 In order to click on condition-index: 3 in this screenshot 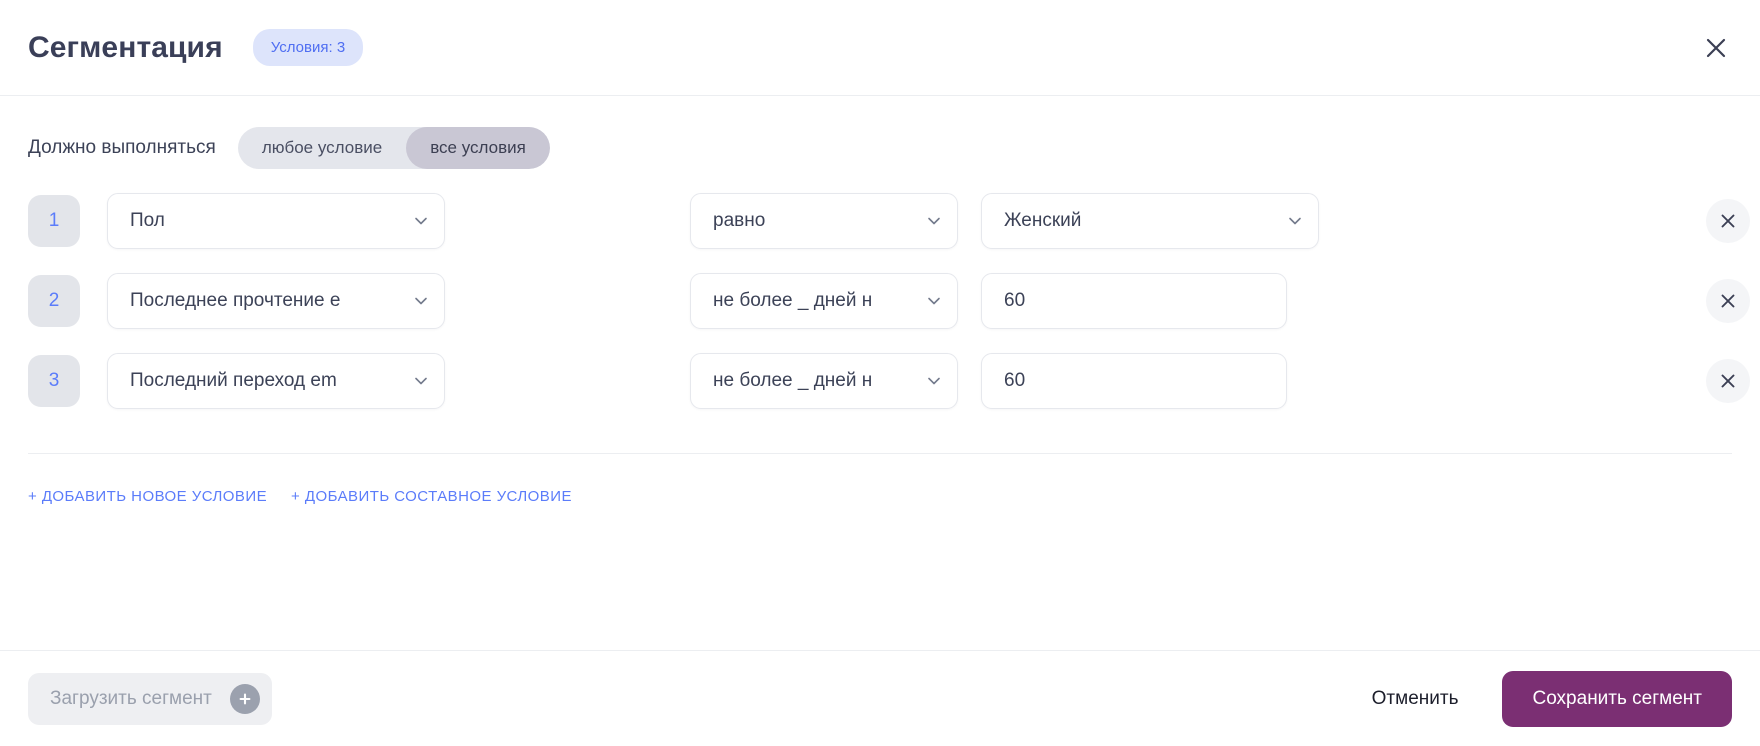, I will do `click(54, 381)`.